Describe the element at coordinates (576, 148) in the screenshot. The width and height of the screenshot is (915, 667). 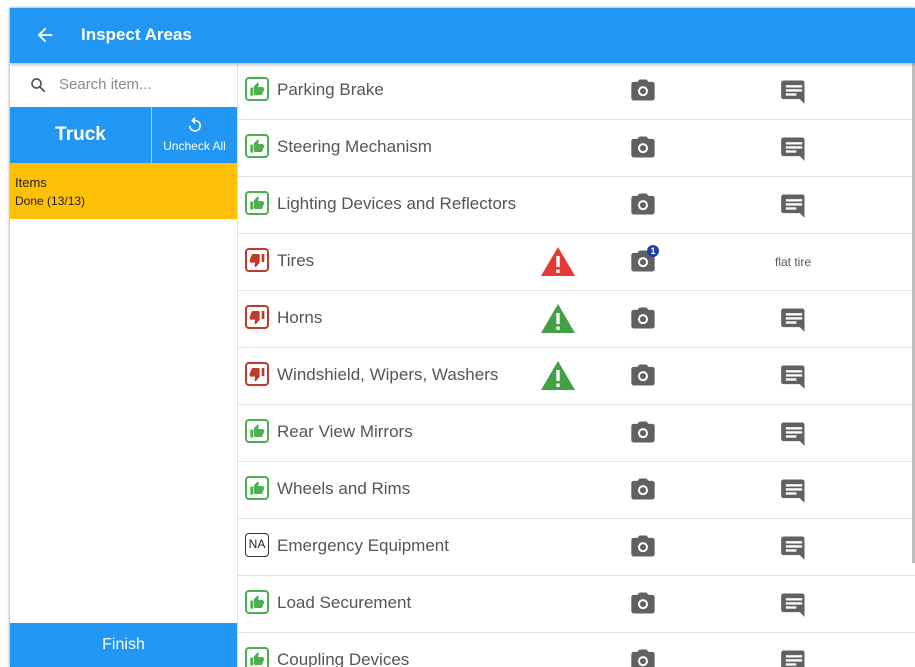
I see `list-item: Steering Mechanism` at that location.